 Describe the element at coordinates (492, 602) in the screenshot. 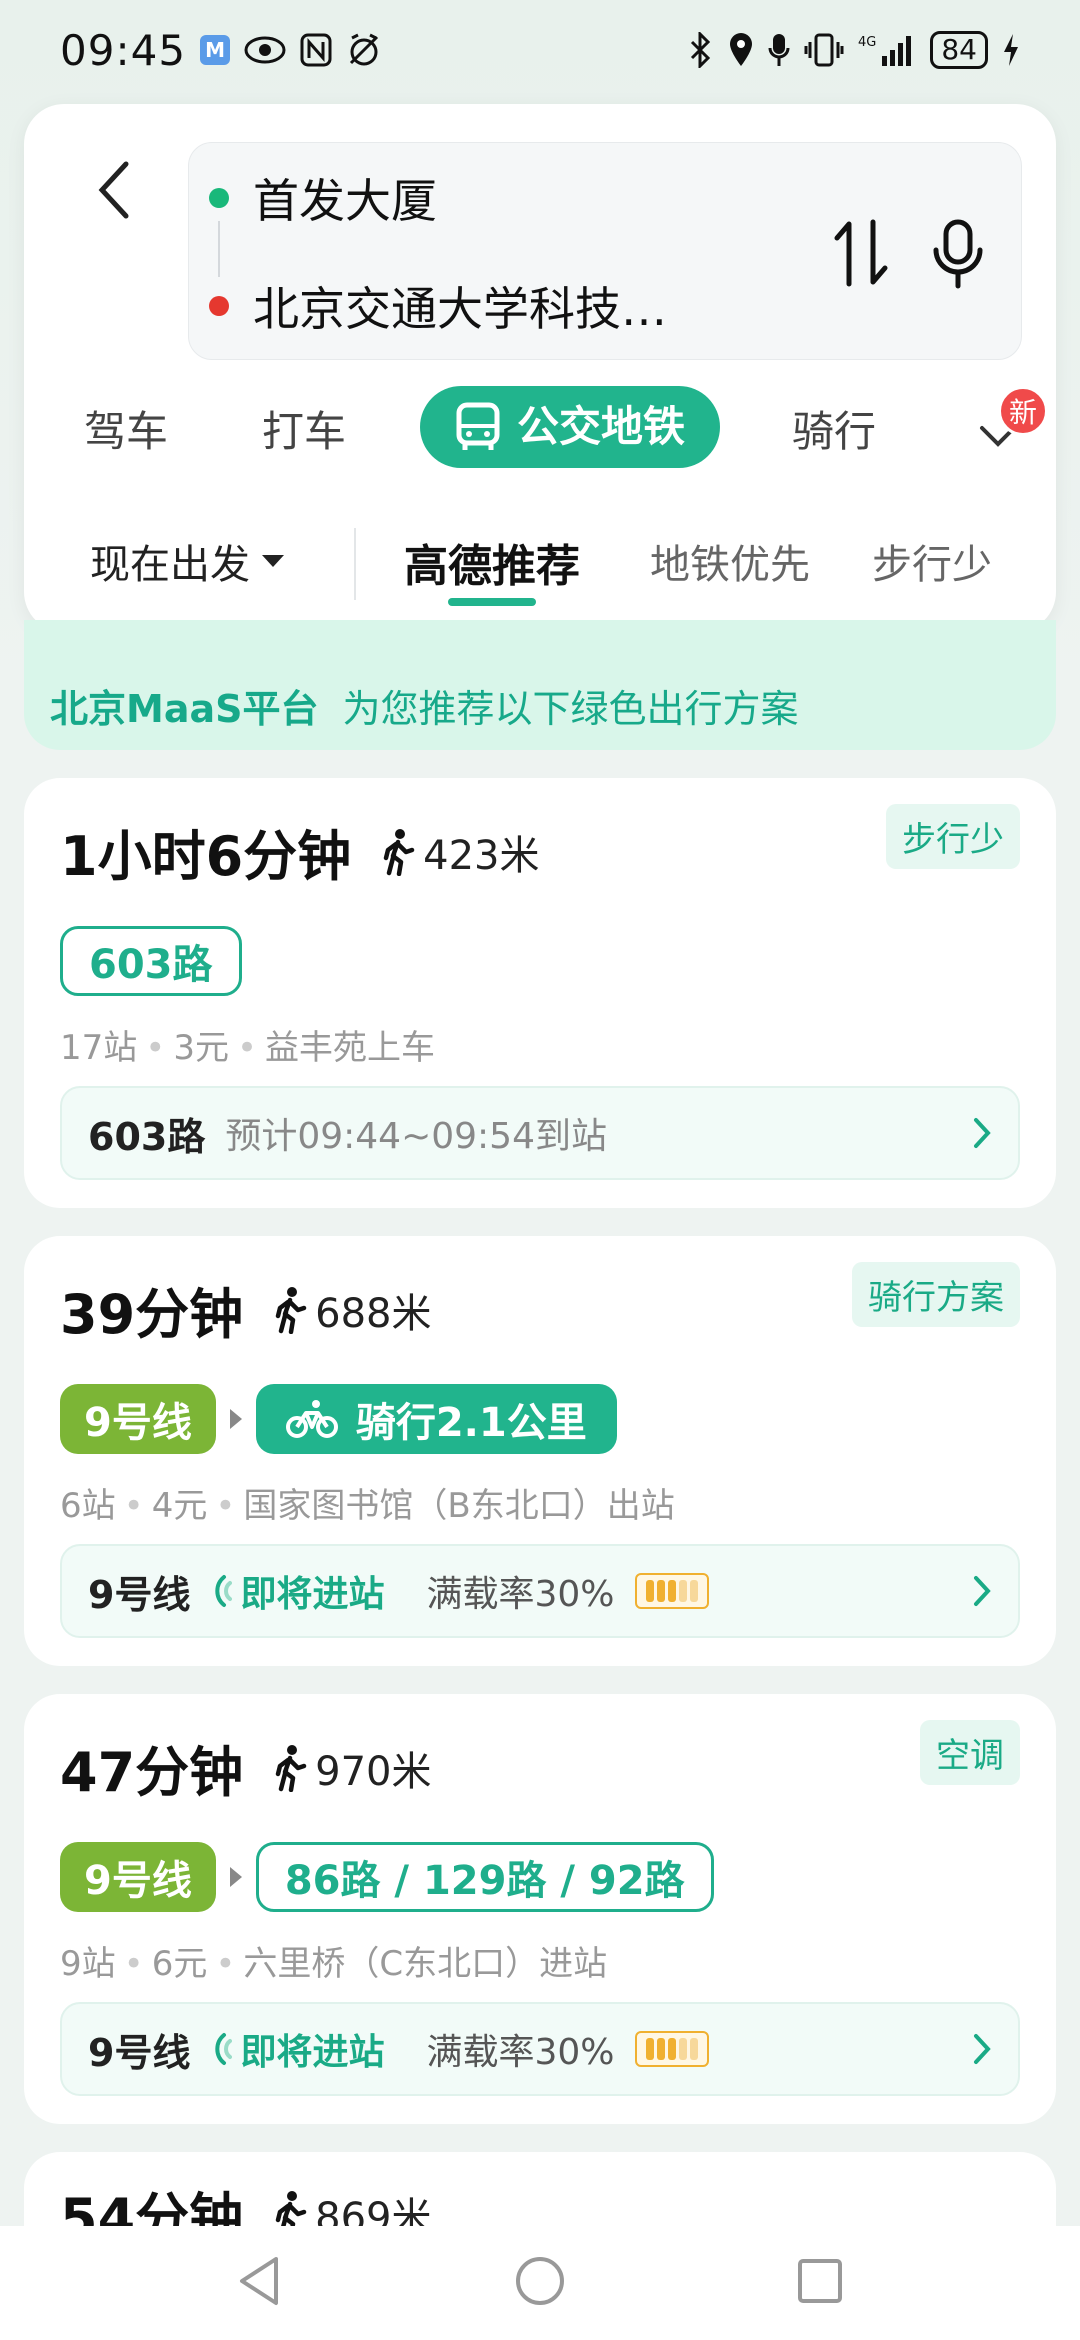

I see `active-pref-indicator` at that location.